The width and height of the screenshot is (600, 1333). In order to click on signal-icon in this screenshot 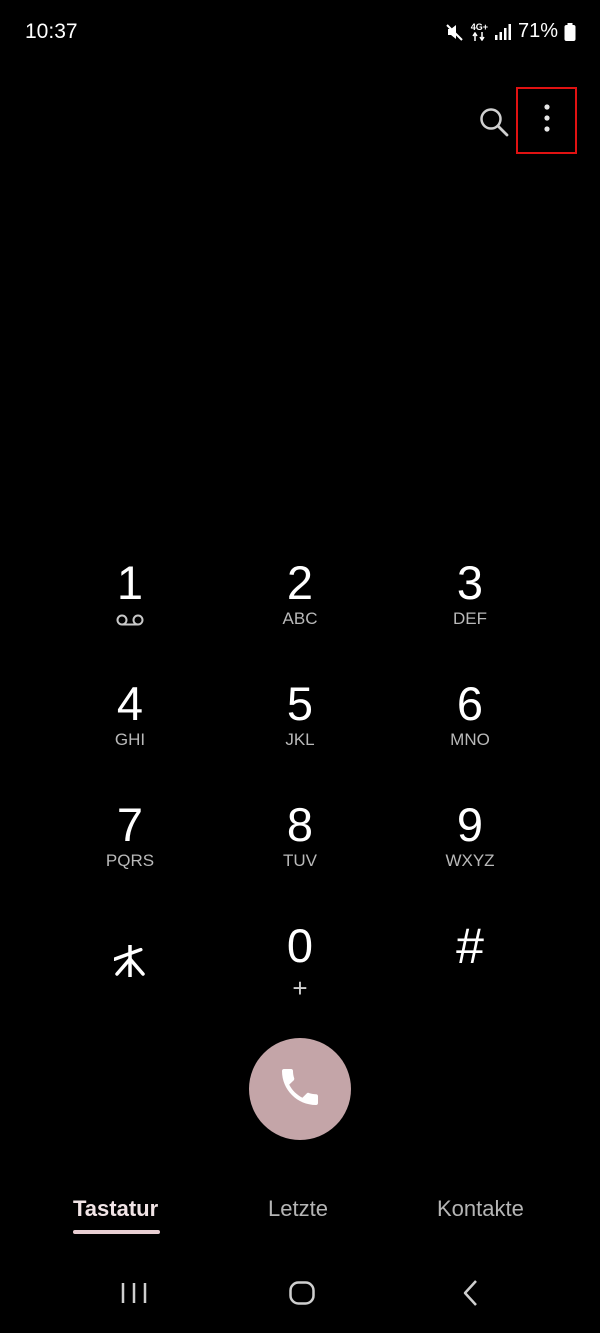, I will do `click(503, 32)`.